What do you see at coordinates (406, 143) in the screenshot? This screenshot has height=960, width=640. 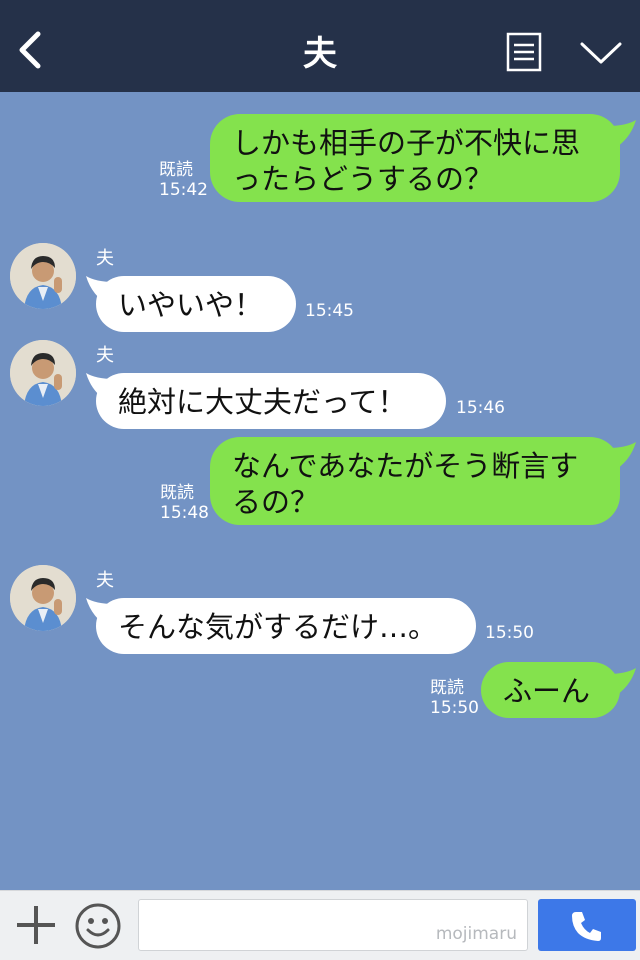 I see `message-text-line: しかも相手の子が不快に思` at bounding box center [406, 143].